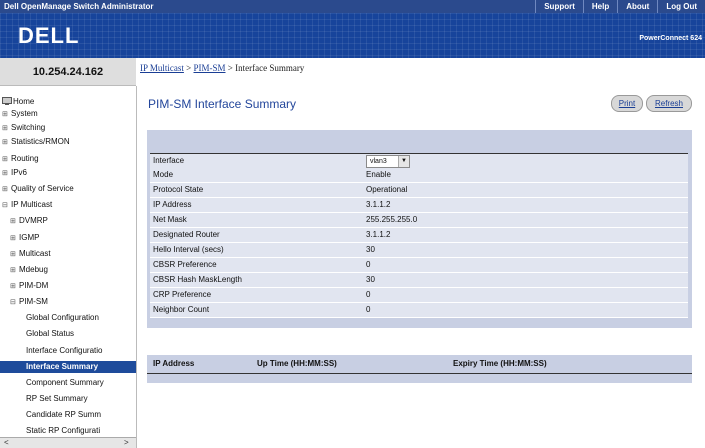 The width and height of the screenshot is (705, 448). I want to click on tree-item-label: IPv6, so click(19, 172).